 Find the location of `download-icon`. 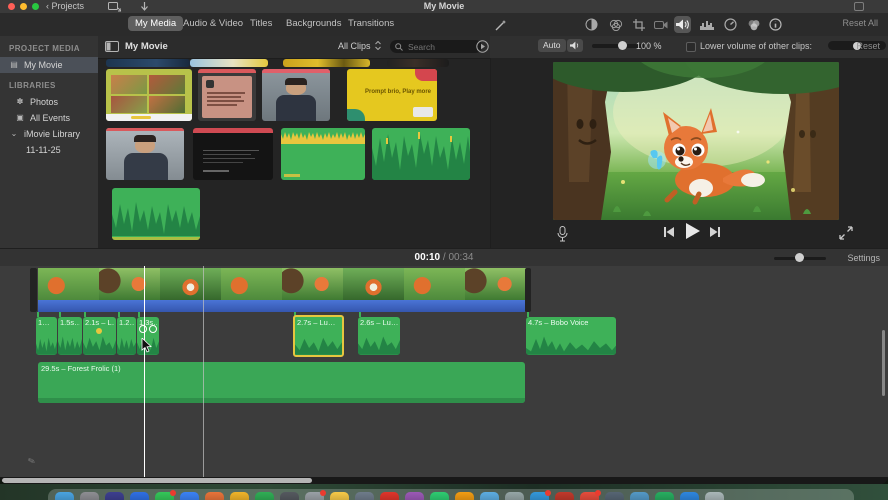

download-icon is located at coordinates (144, 7).